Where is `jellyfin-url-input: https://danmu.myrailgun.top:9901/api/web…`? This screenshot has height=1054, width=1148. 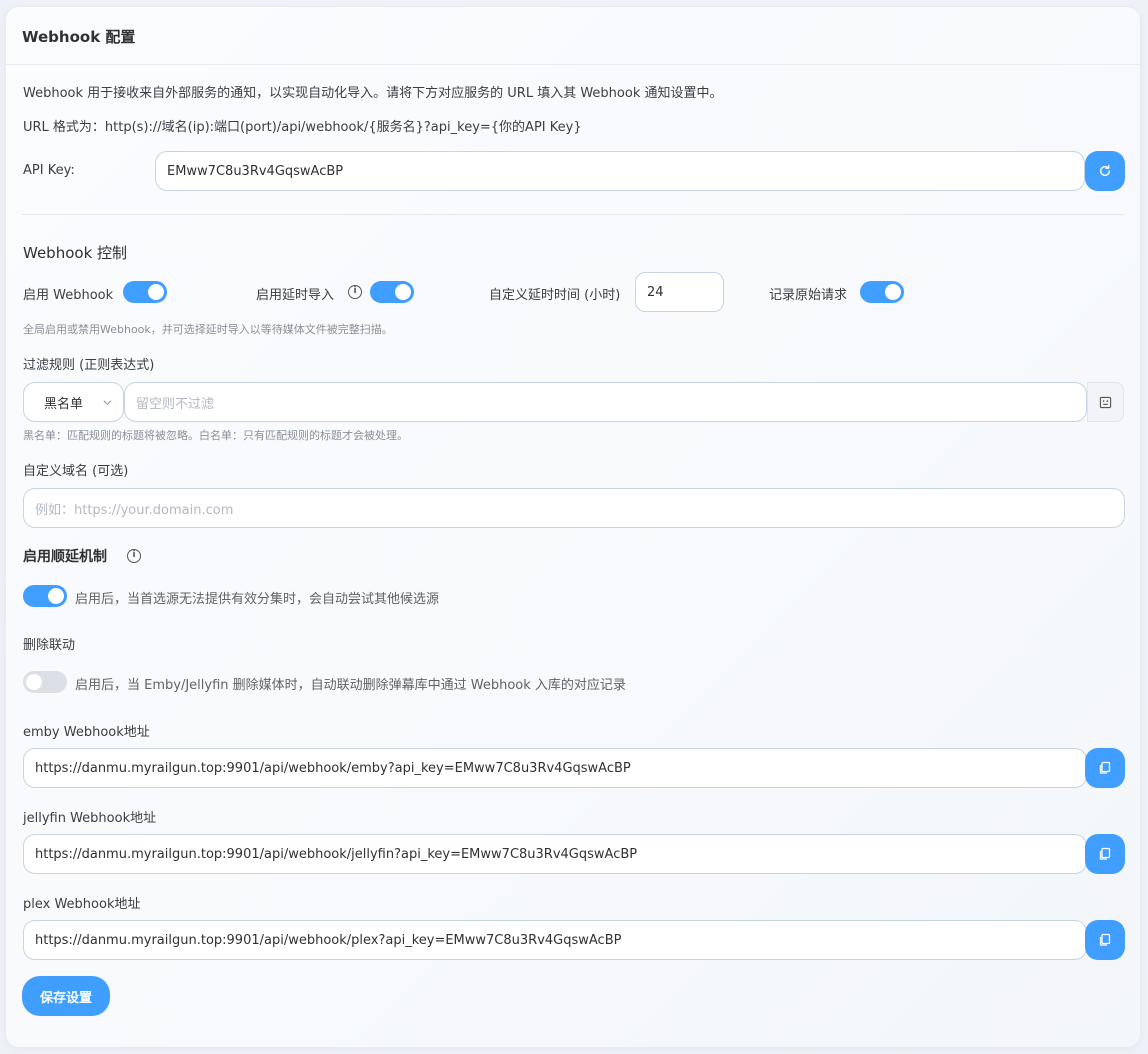
jellyfin-url-input: https://danmu.myrailgun.top:9901/api/web… is located at coordinates (555, 854).